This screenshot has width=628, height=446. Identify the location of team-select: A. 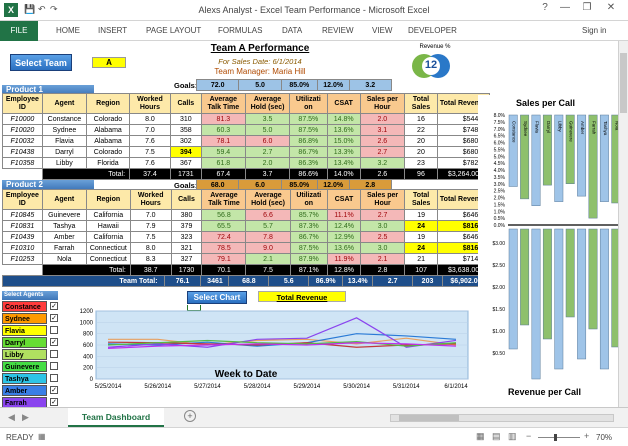
(109, 62).